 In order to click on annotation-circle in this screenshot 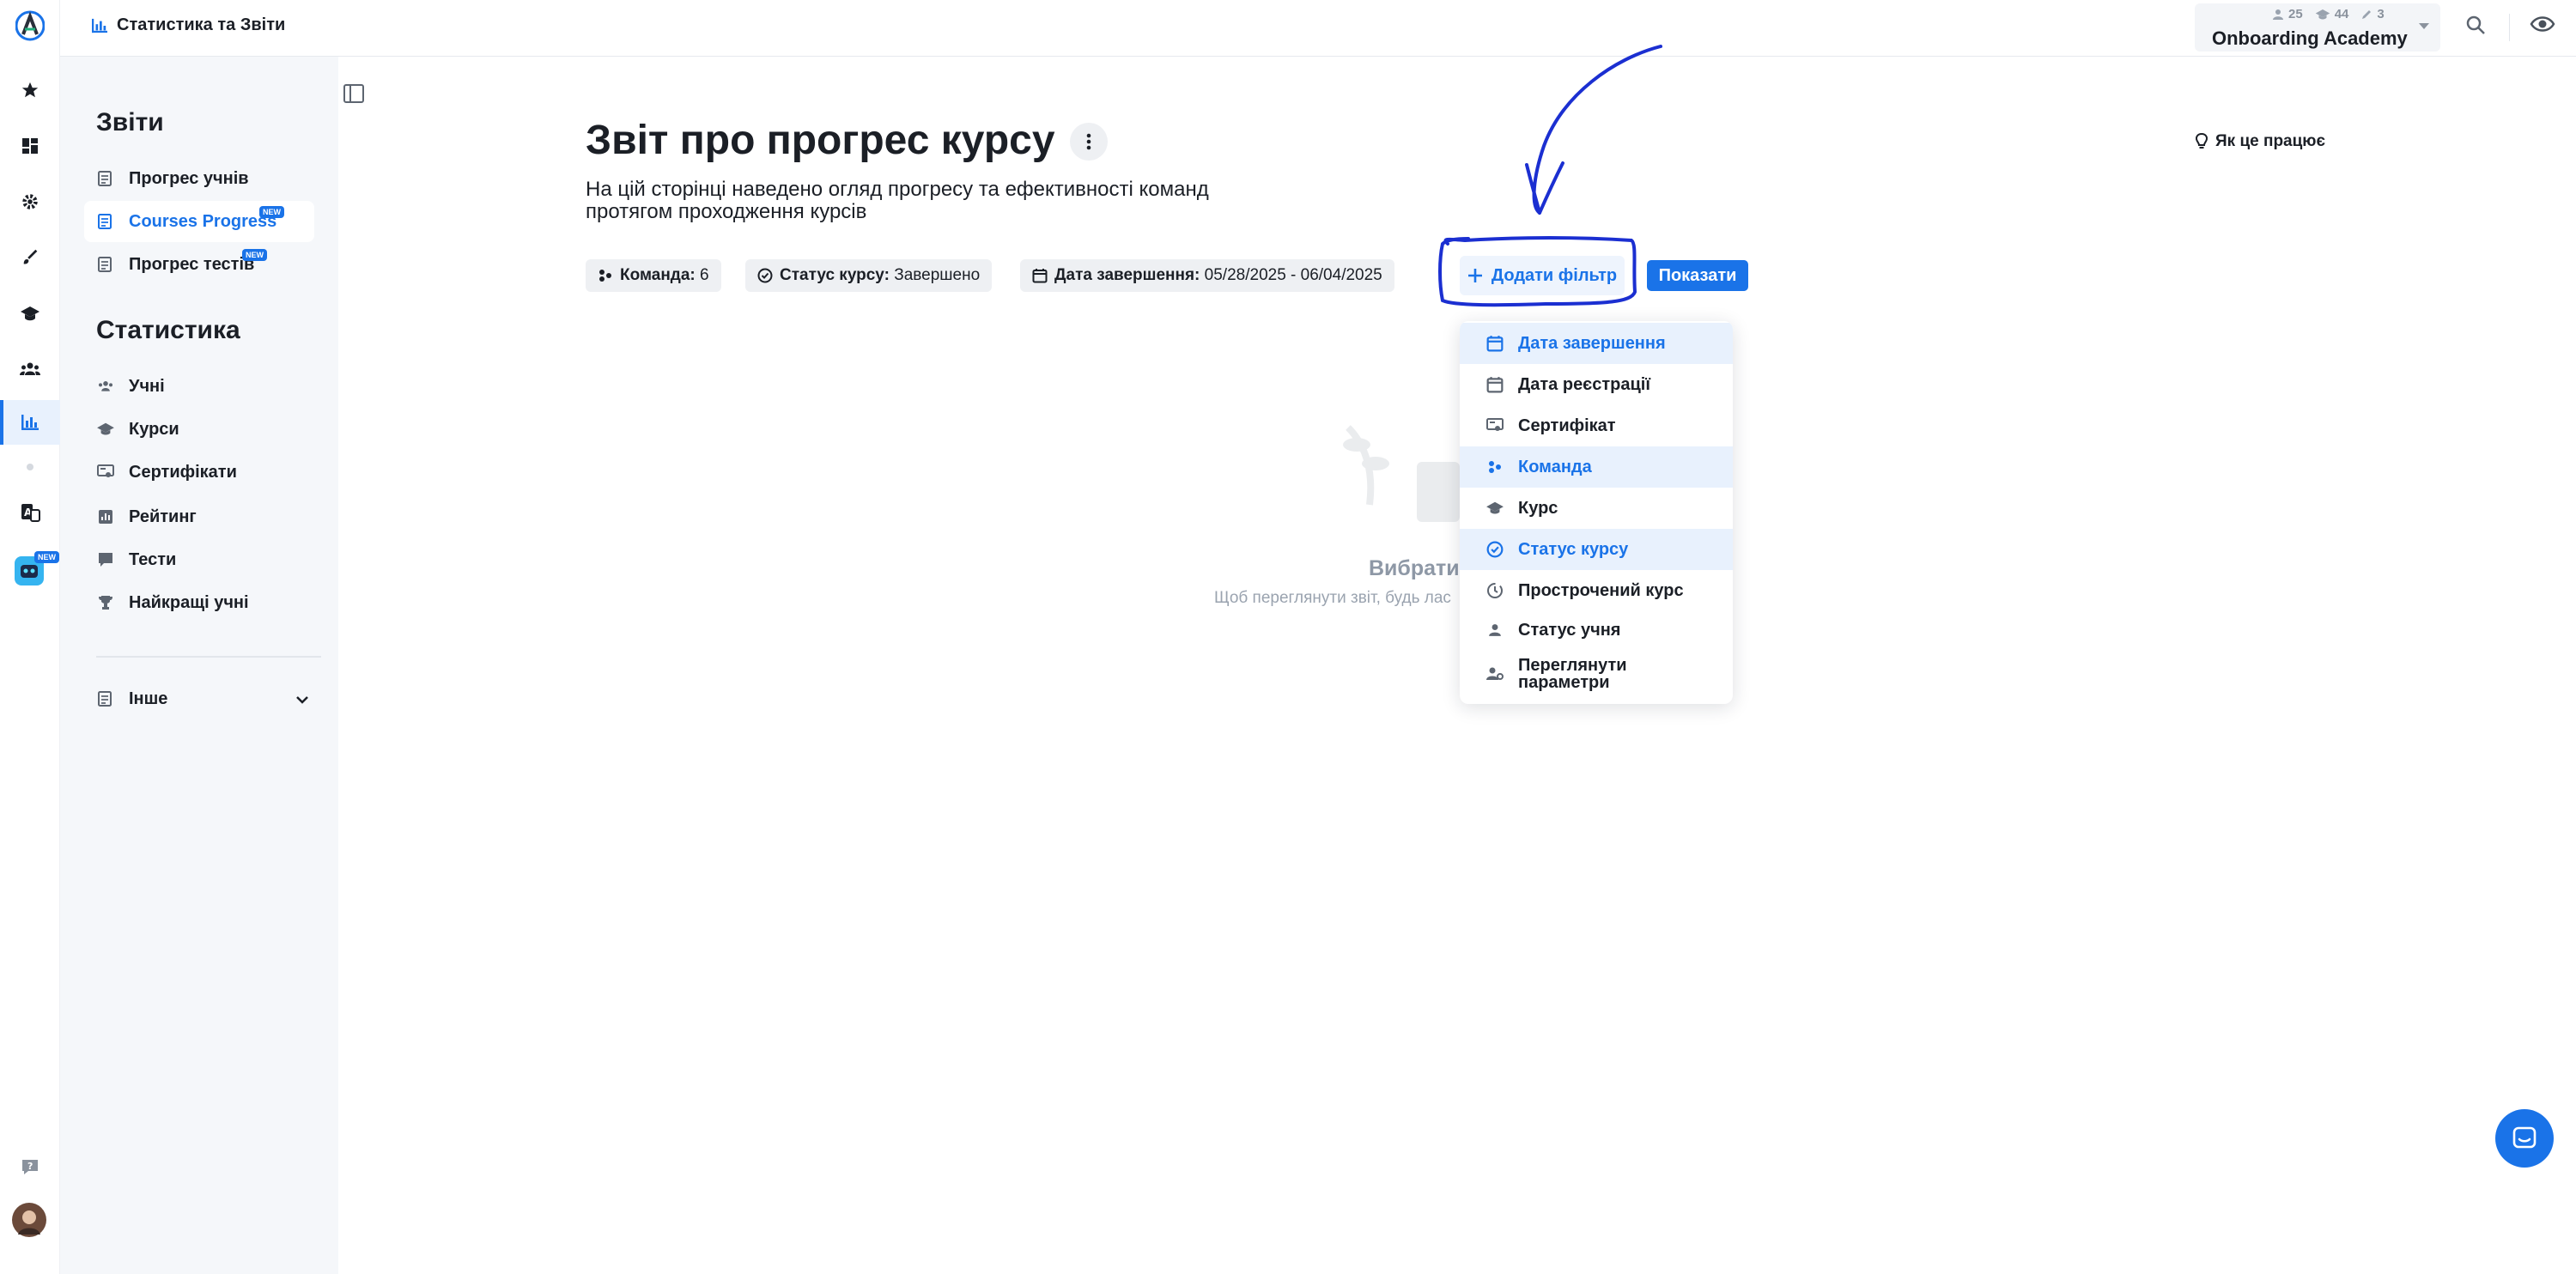, I will do `click(1537, 271)`.